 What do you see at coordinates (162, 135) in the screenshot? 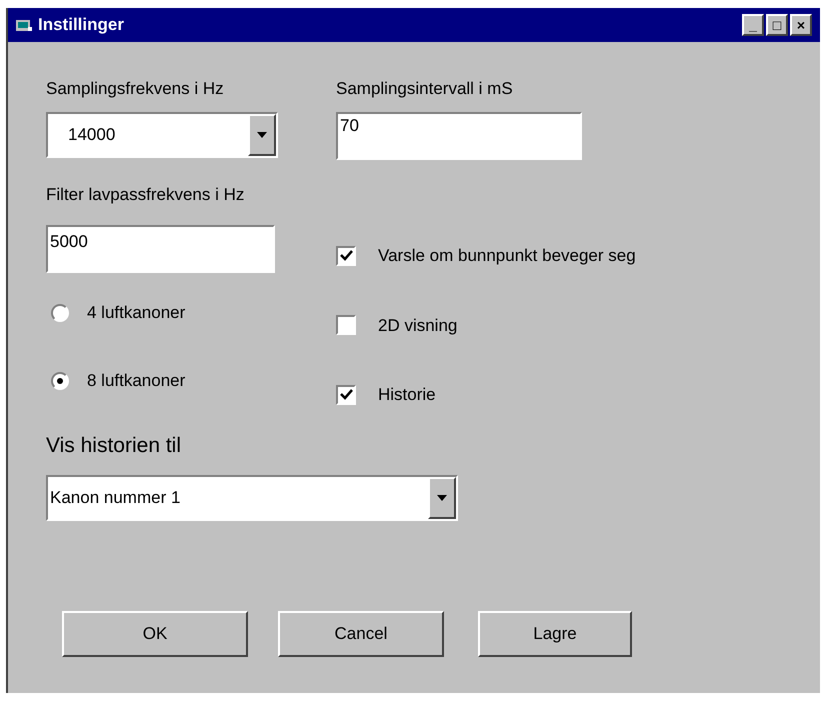
I see `dropdown: 14000` at bounding box center [162, 135].